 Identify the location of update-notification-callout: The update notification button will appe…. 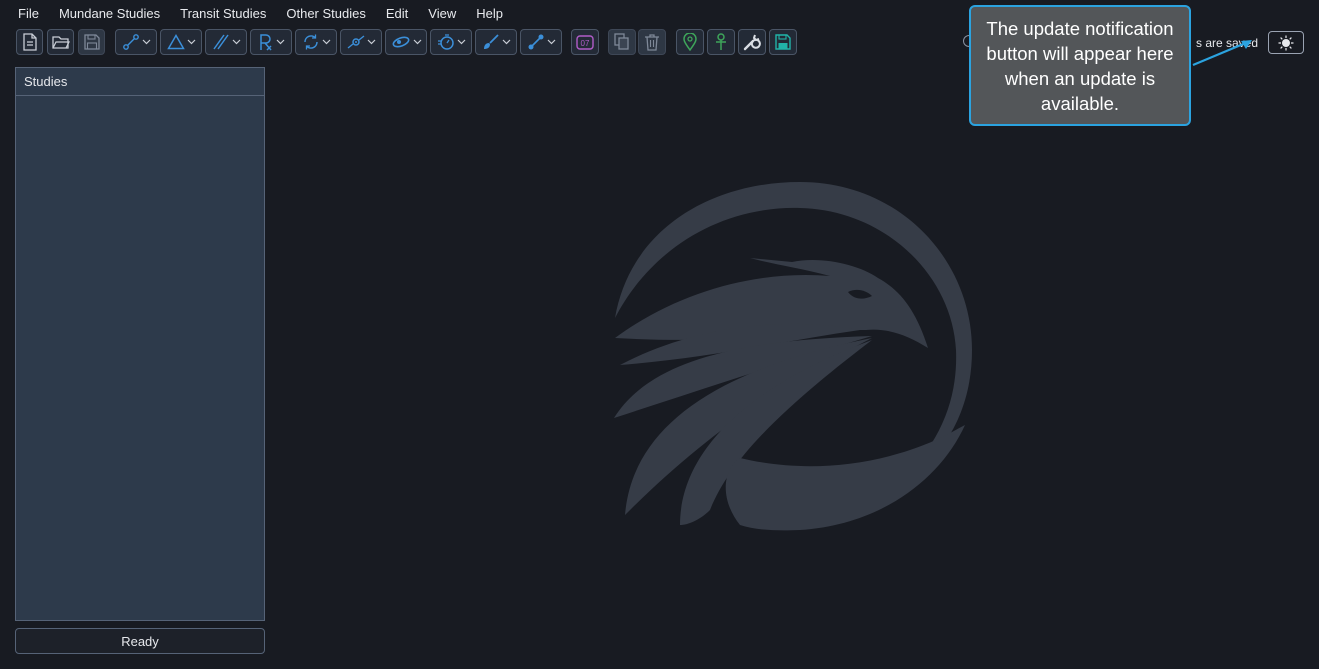
(1080, 65).